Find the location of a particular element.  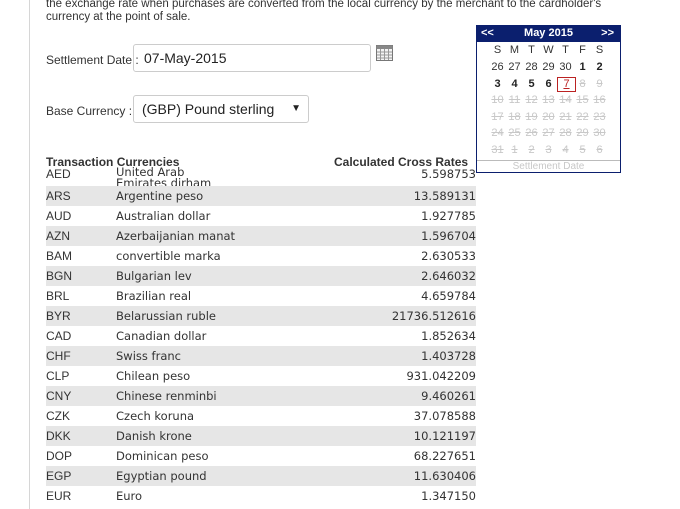

currency-name: Bulgarian lev is located at coordinates (154, 276).